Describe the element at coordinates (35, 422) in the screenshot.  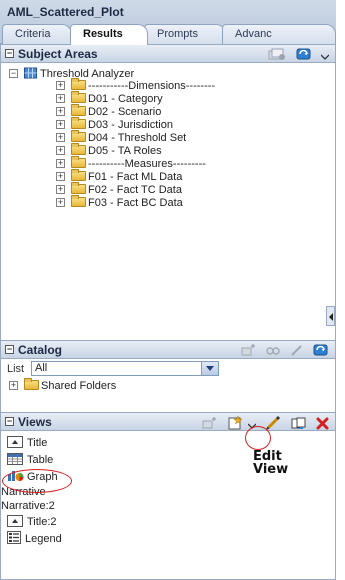
I see `views-title: Views` at that location.